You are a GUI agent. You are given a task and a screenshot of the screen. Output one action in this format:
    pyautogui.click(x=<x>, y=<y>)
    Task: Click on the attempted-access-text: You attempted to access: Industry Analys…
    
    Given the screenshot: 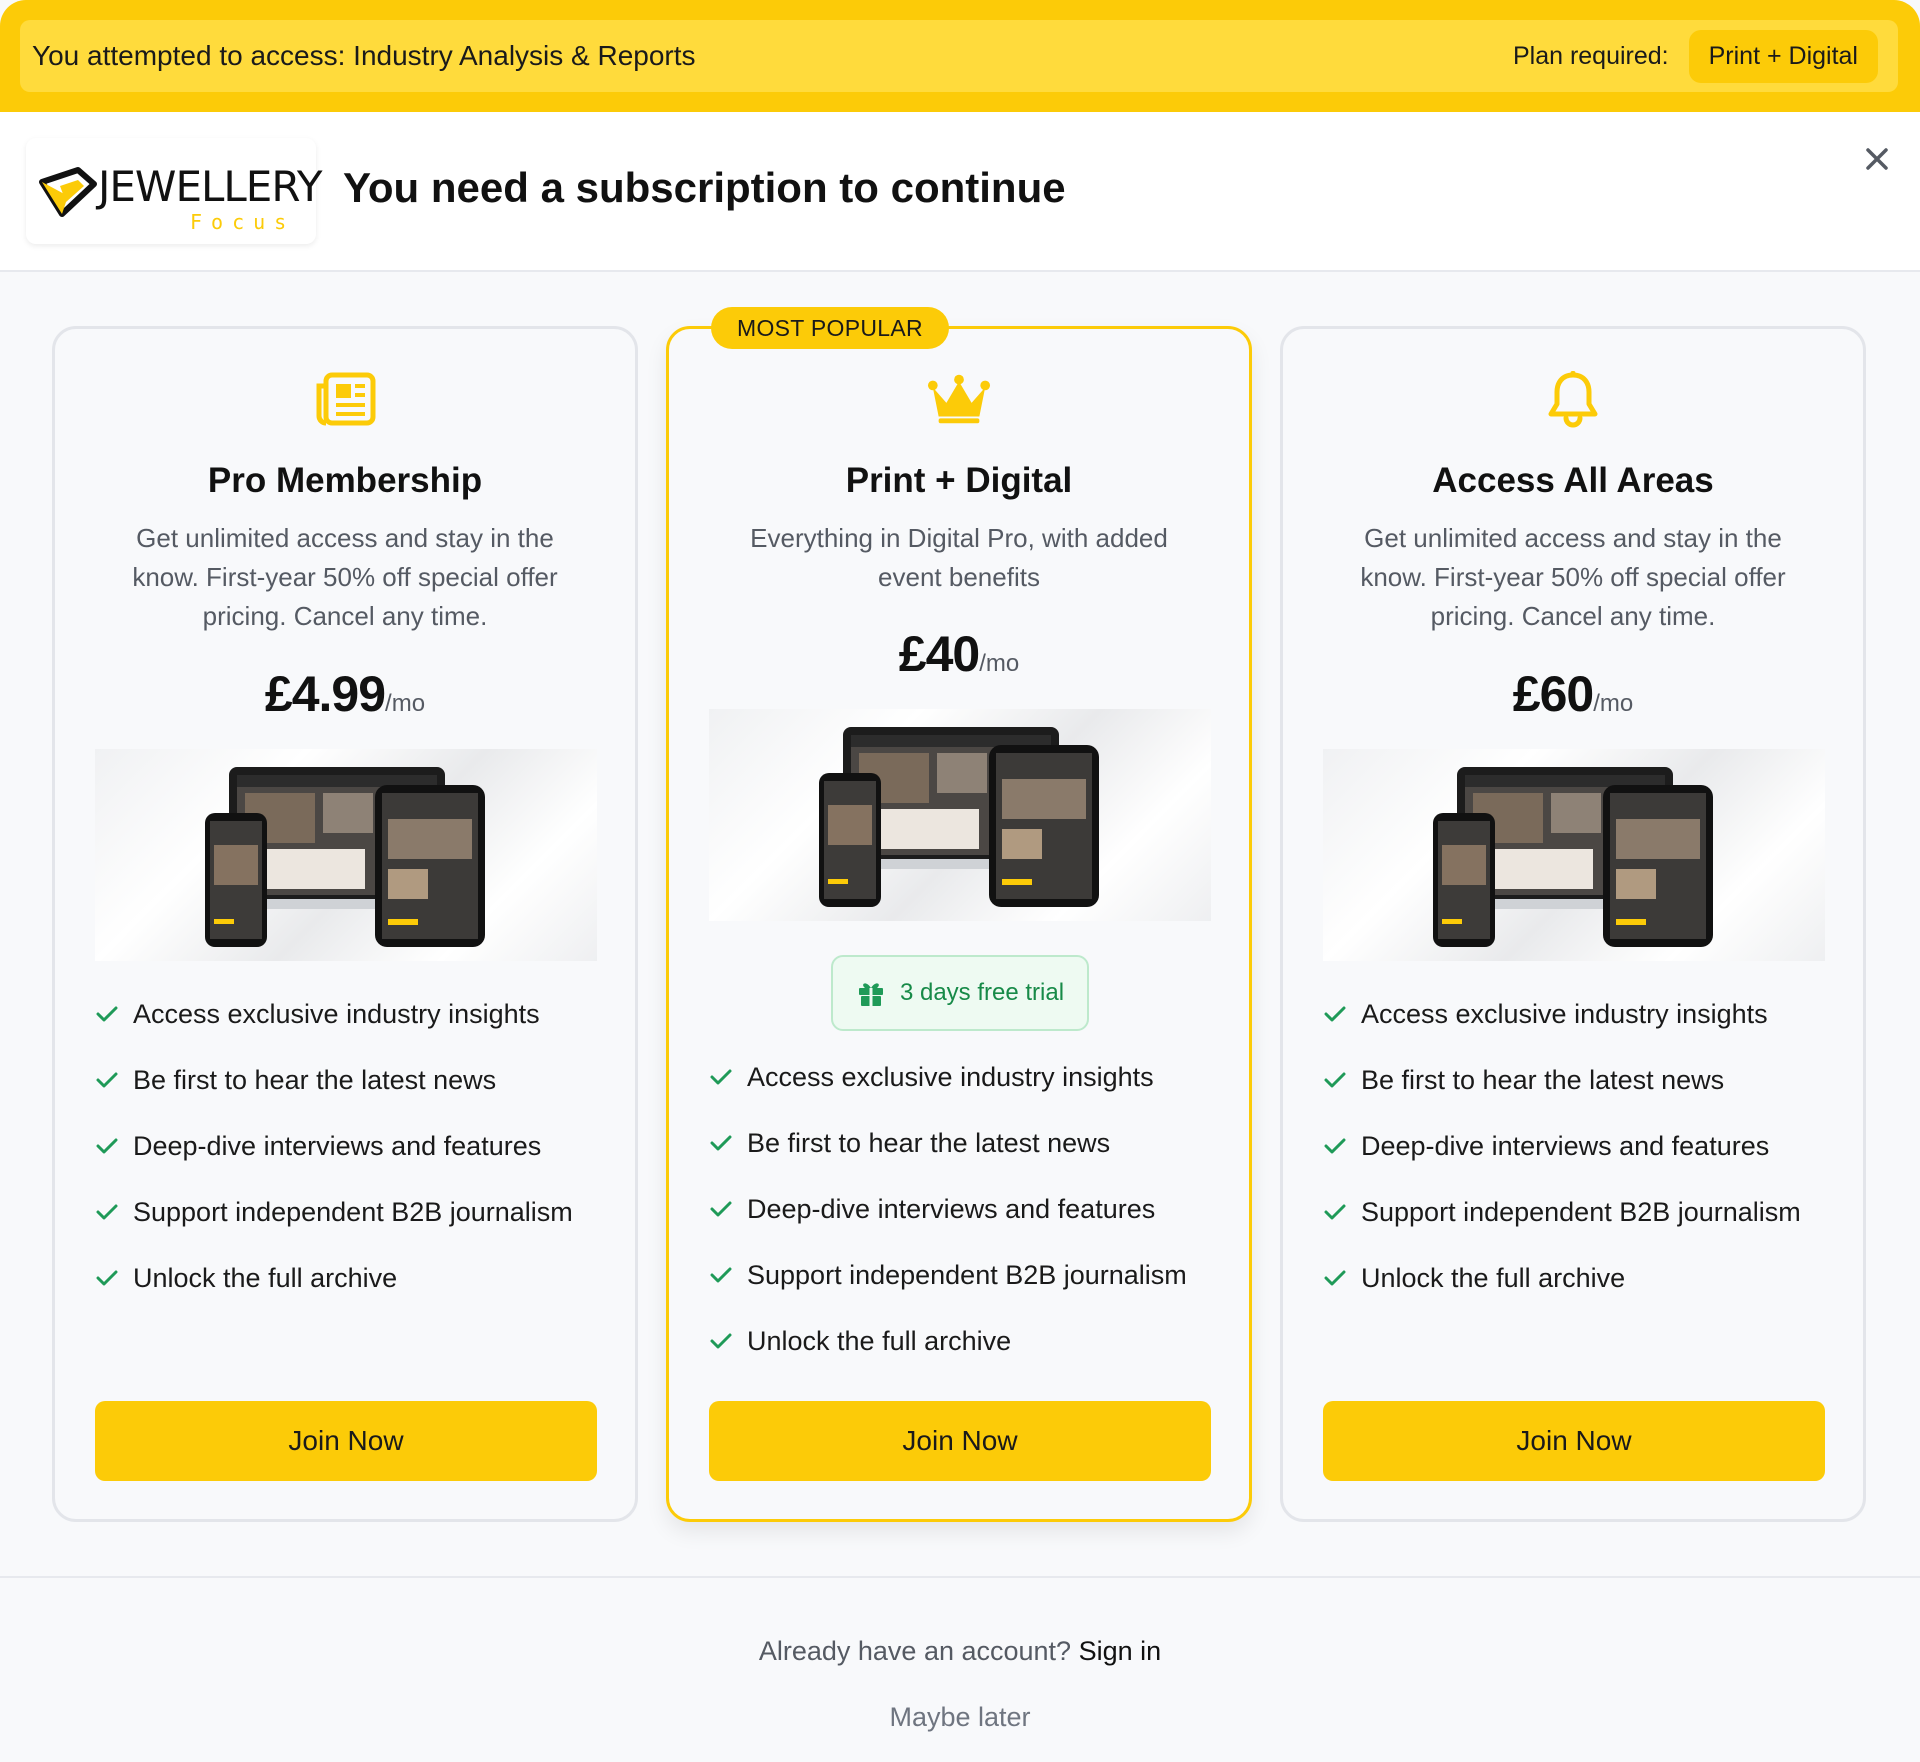 What is the action you would take?
    pyautogui.click(x=364, y=55)
    